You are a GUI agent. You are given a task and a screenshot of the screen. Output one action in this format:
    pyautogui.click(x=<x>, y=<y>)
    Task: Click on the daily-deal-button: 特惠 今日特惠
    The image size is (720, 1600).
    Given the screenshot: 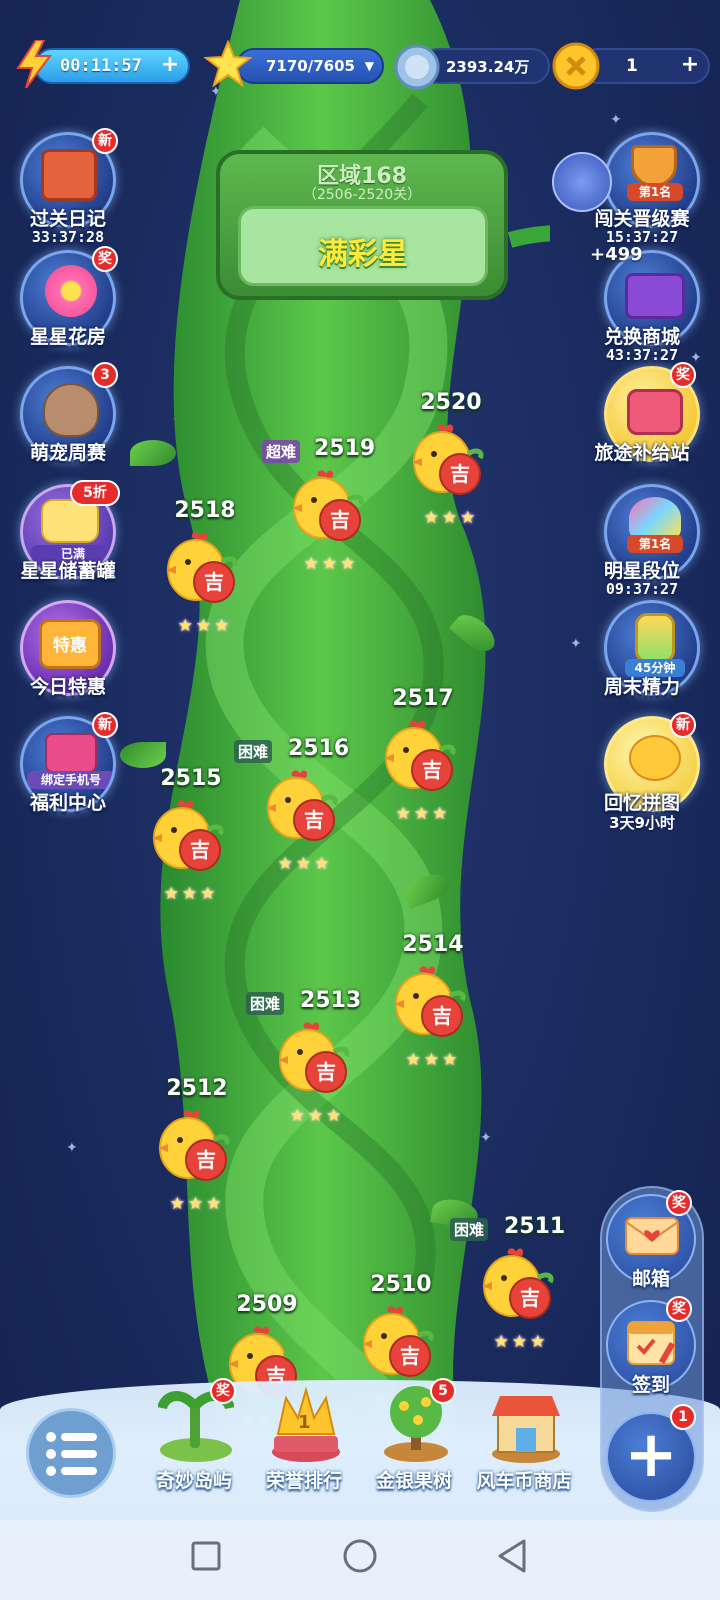 What is the action you would take?
    pyautogui.click(x=61, y=655)
    